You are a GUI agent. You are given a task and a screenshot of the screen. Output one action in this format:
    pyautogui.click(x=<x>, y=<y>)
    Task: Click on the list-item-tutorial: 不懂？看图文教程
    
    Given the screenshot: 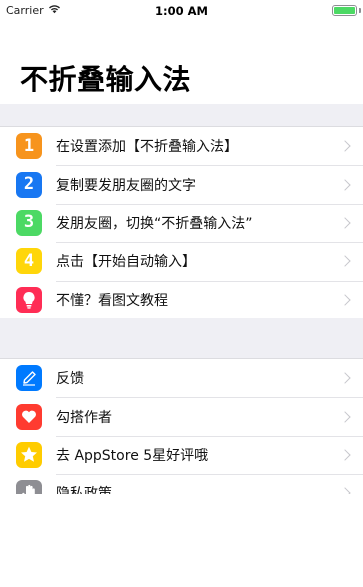 What is the action you would take?
    pyautogui.click(x=181, y=299)
    